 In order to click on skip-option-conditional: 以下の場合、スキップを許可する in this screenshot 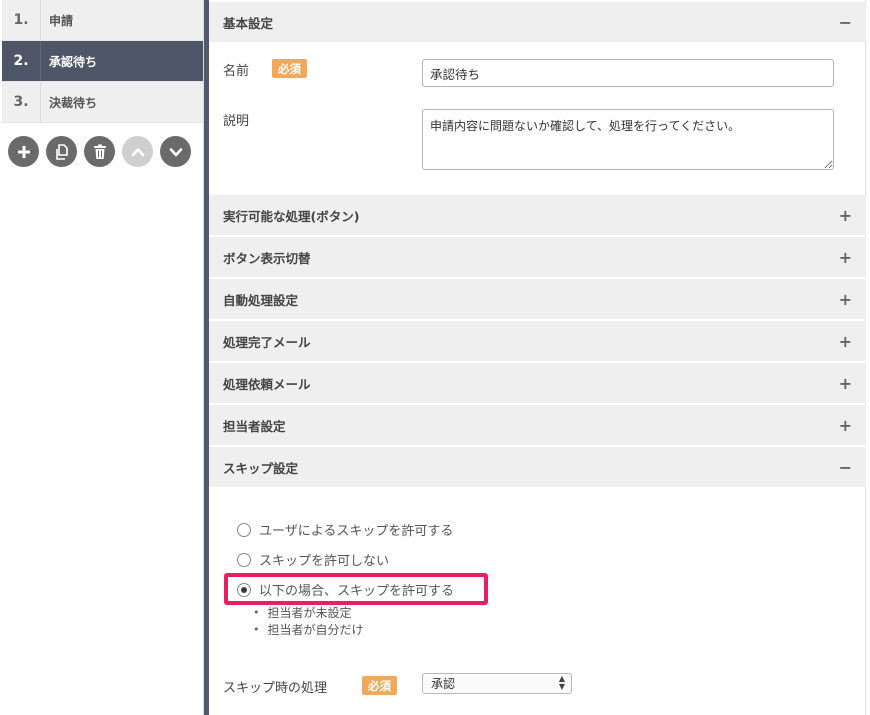, I will do `click(345, 589)`.